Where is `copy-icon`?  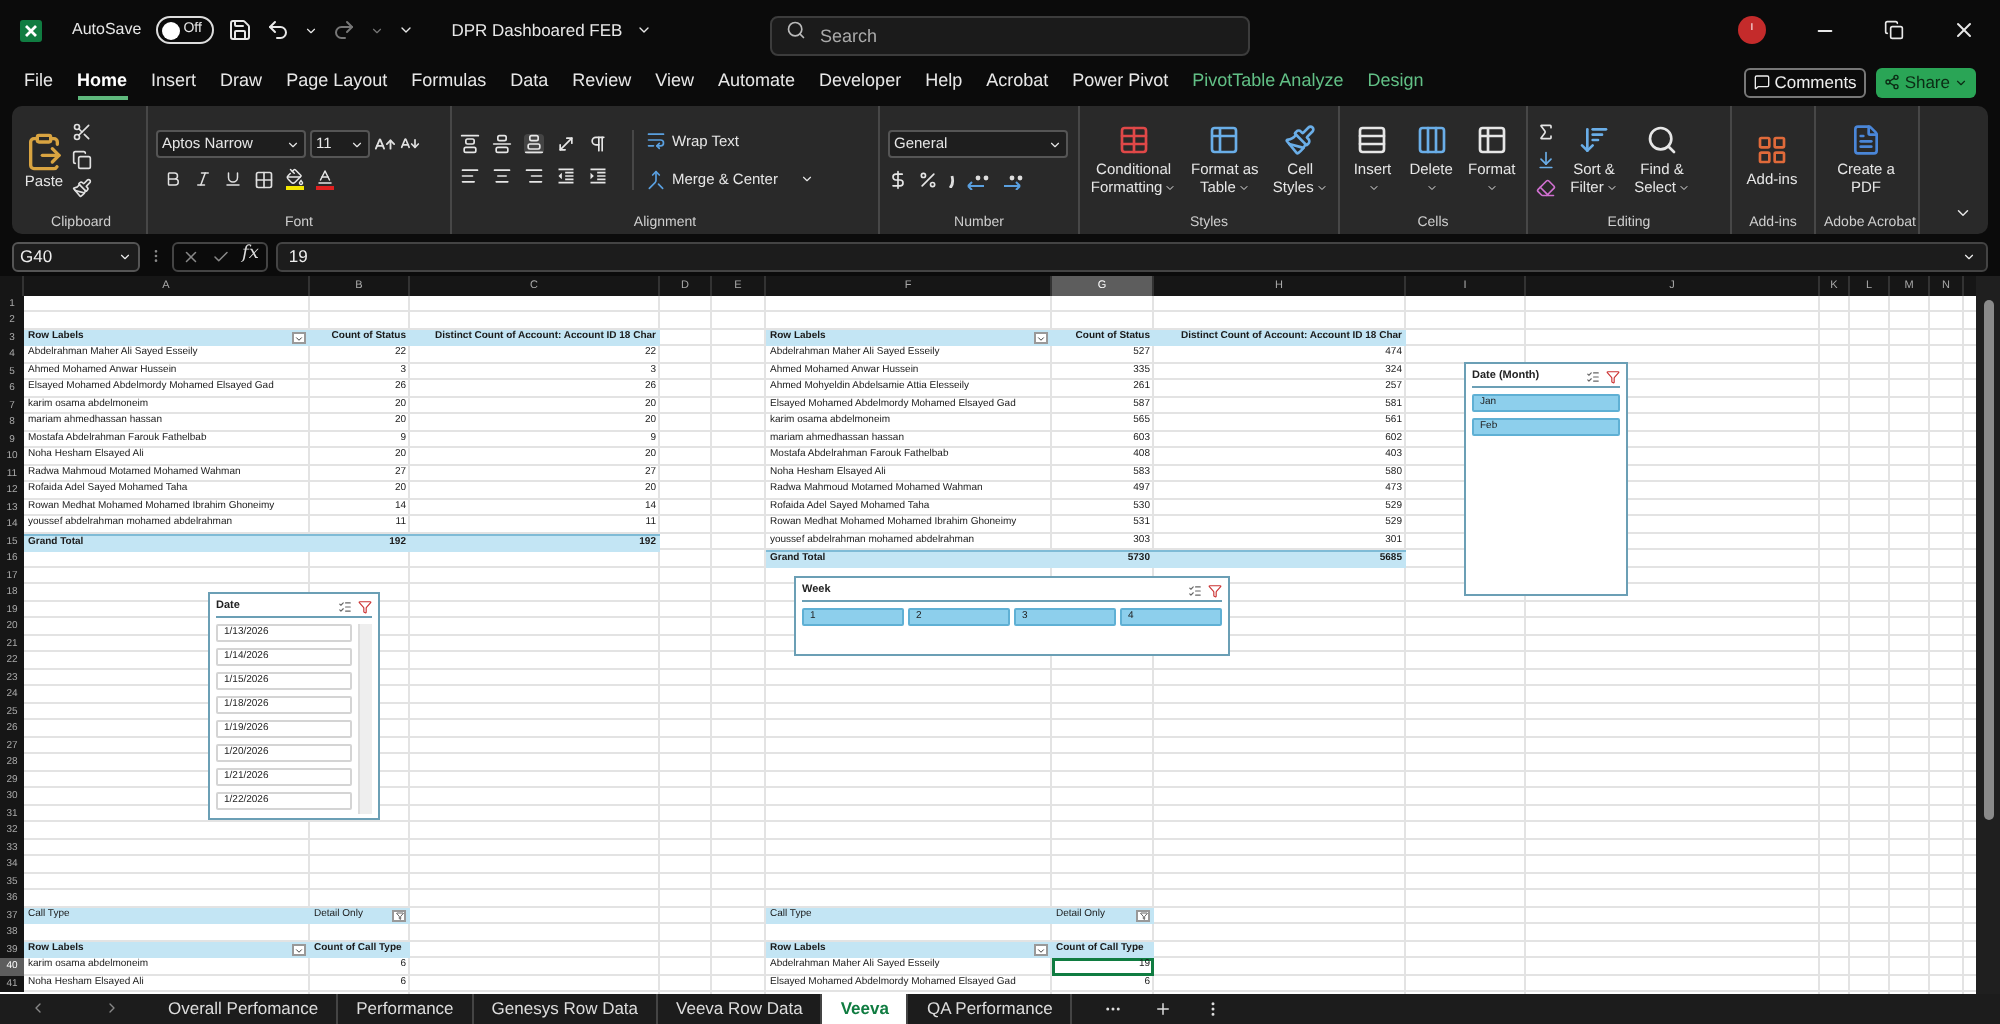 copy-icon is located at coordinates (82, 160).